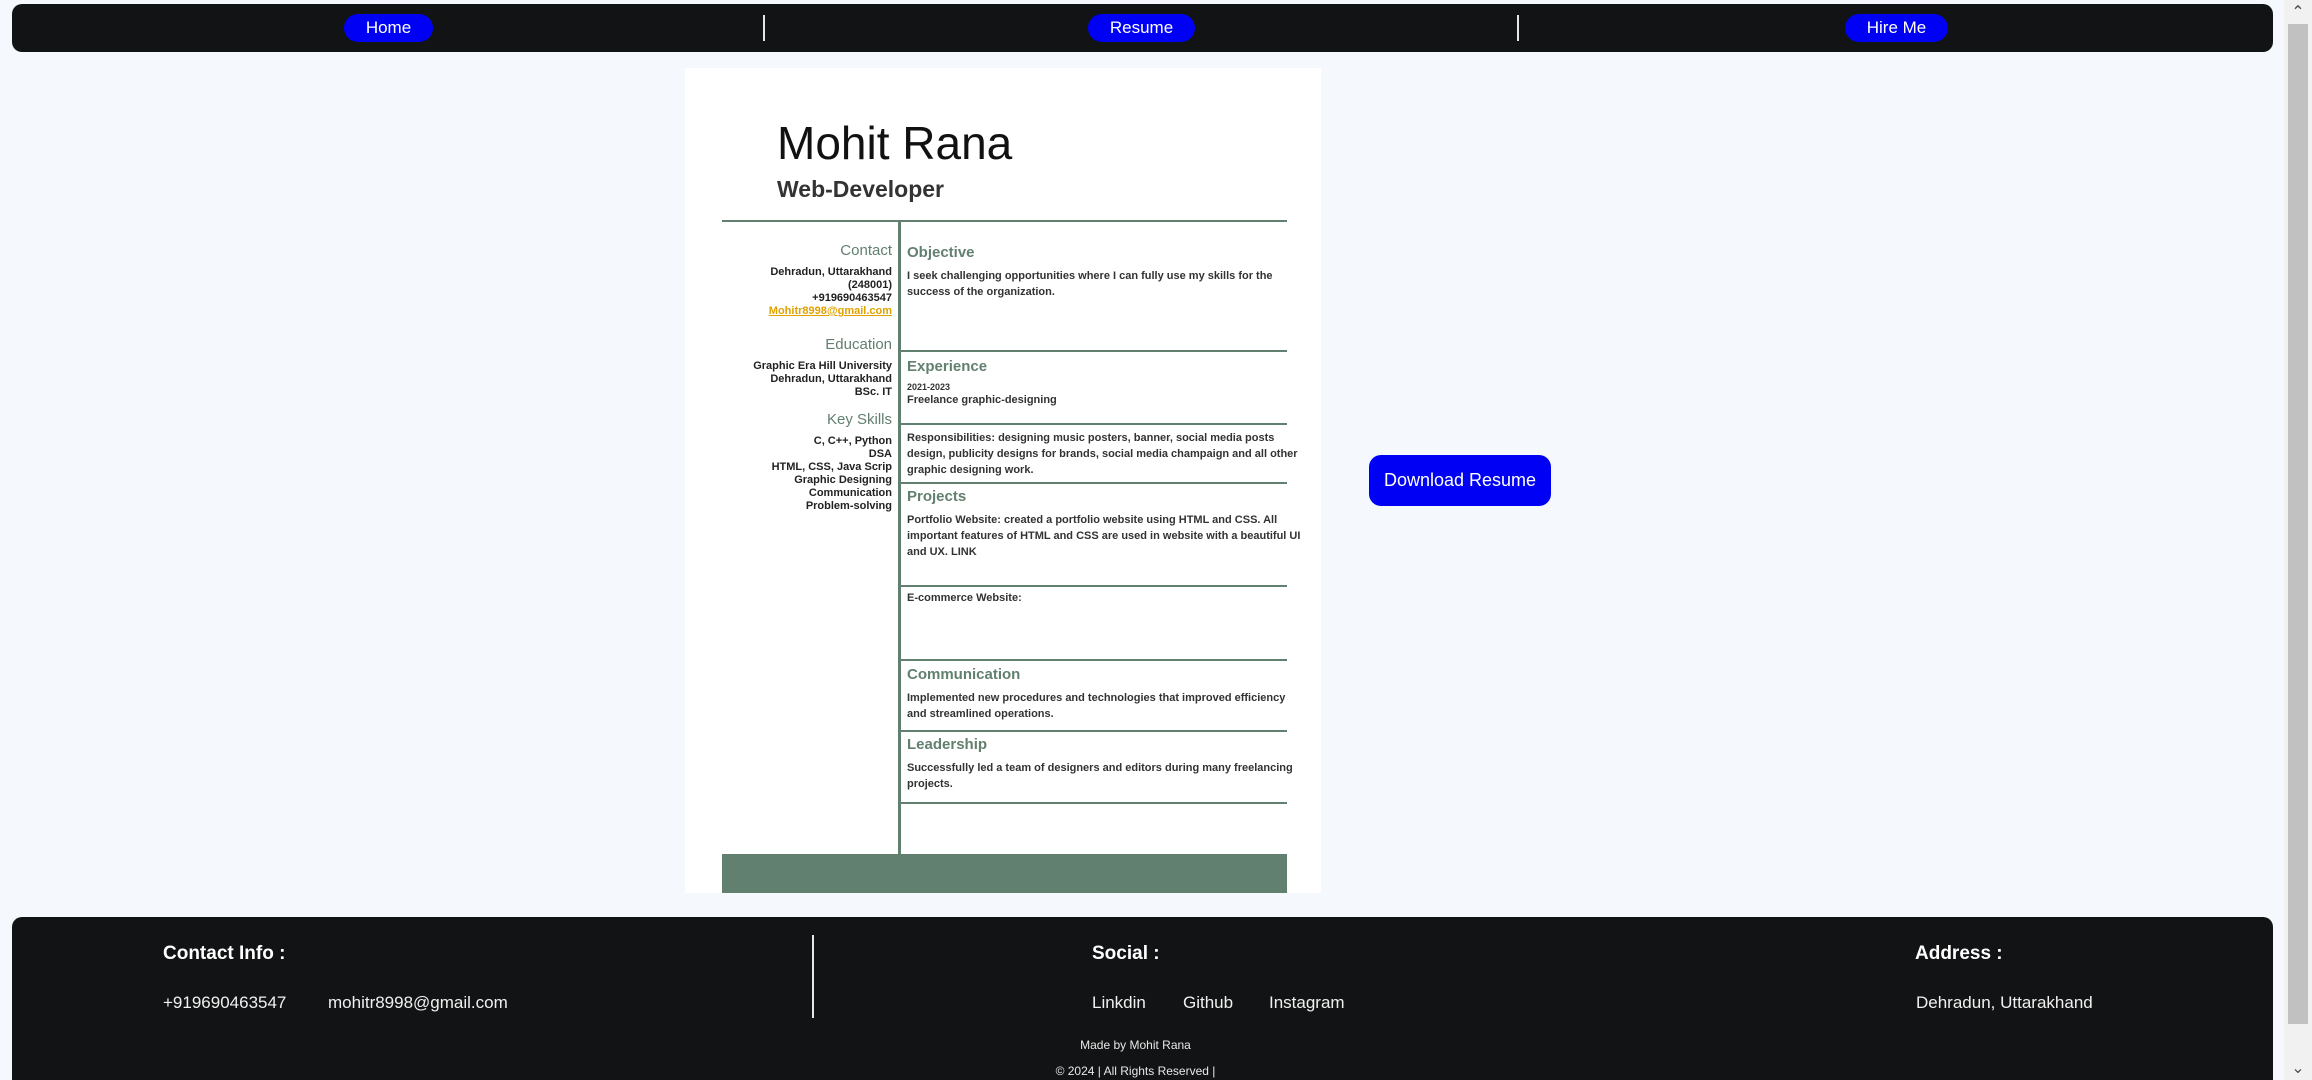 The image size is (2312, 1080). I want to click on skill-line: C, C++, Python, so click(852, 441).